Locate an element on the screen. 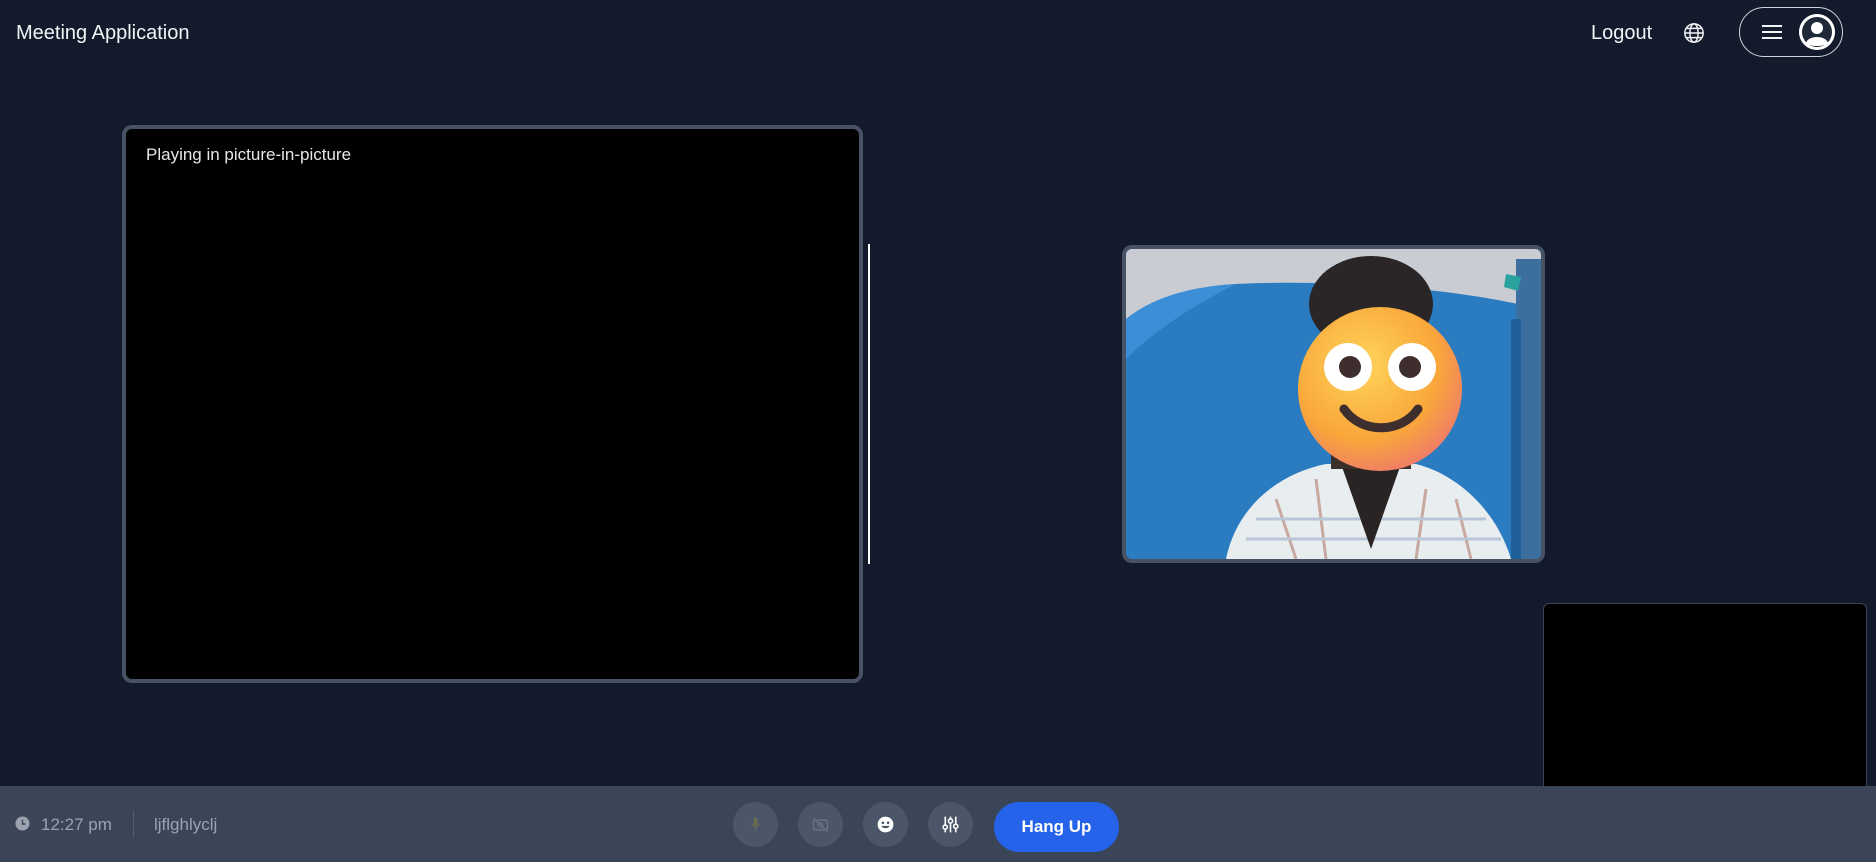 The image size is (1876, 862). mic-icon is located at coordinates (755, 824).